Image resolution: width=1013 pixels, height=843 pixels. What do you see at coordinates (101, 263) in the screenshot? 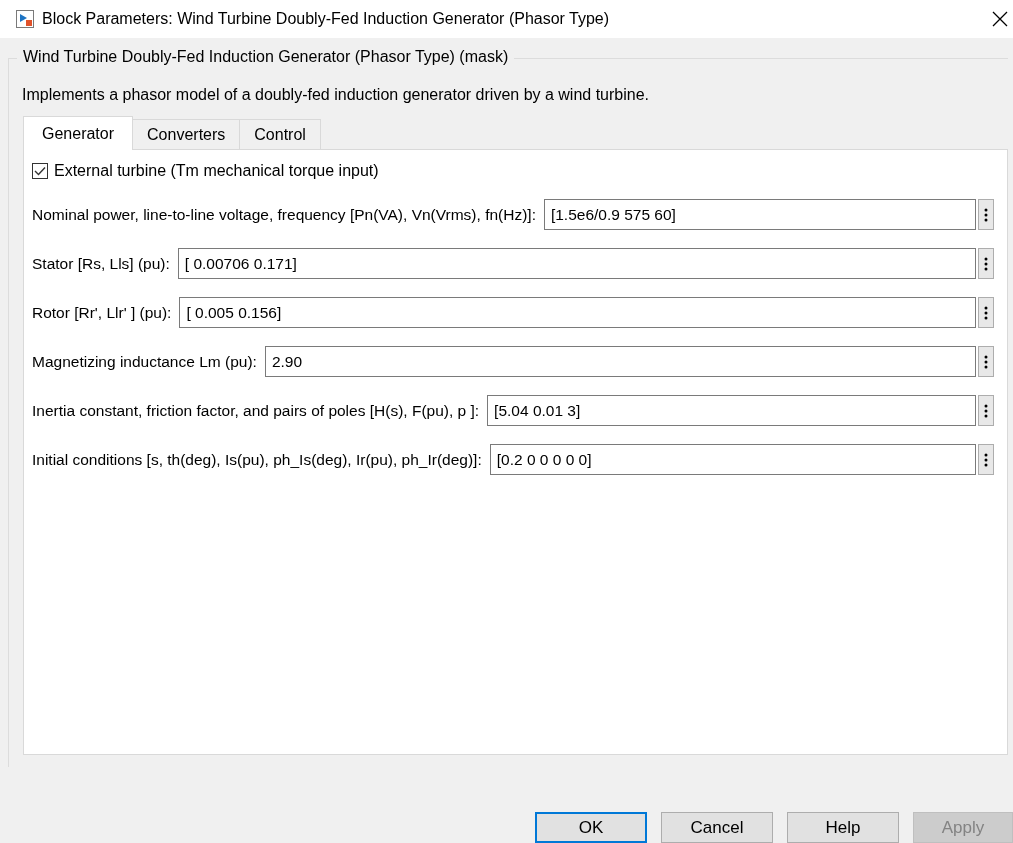
I see `parameter-label: Stator [Rs, Lls] (pu):` at bounding box center [101, 263].